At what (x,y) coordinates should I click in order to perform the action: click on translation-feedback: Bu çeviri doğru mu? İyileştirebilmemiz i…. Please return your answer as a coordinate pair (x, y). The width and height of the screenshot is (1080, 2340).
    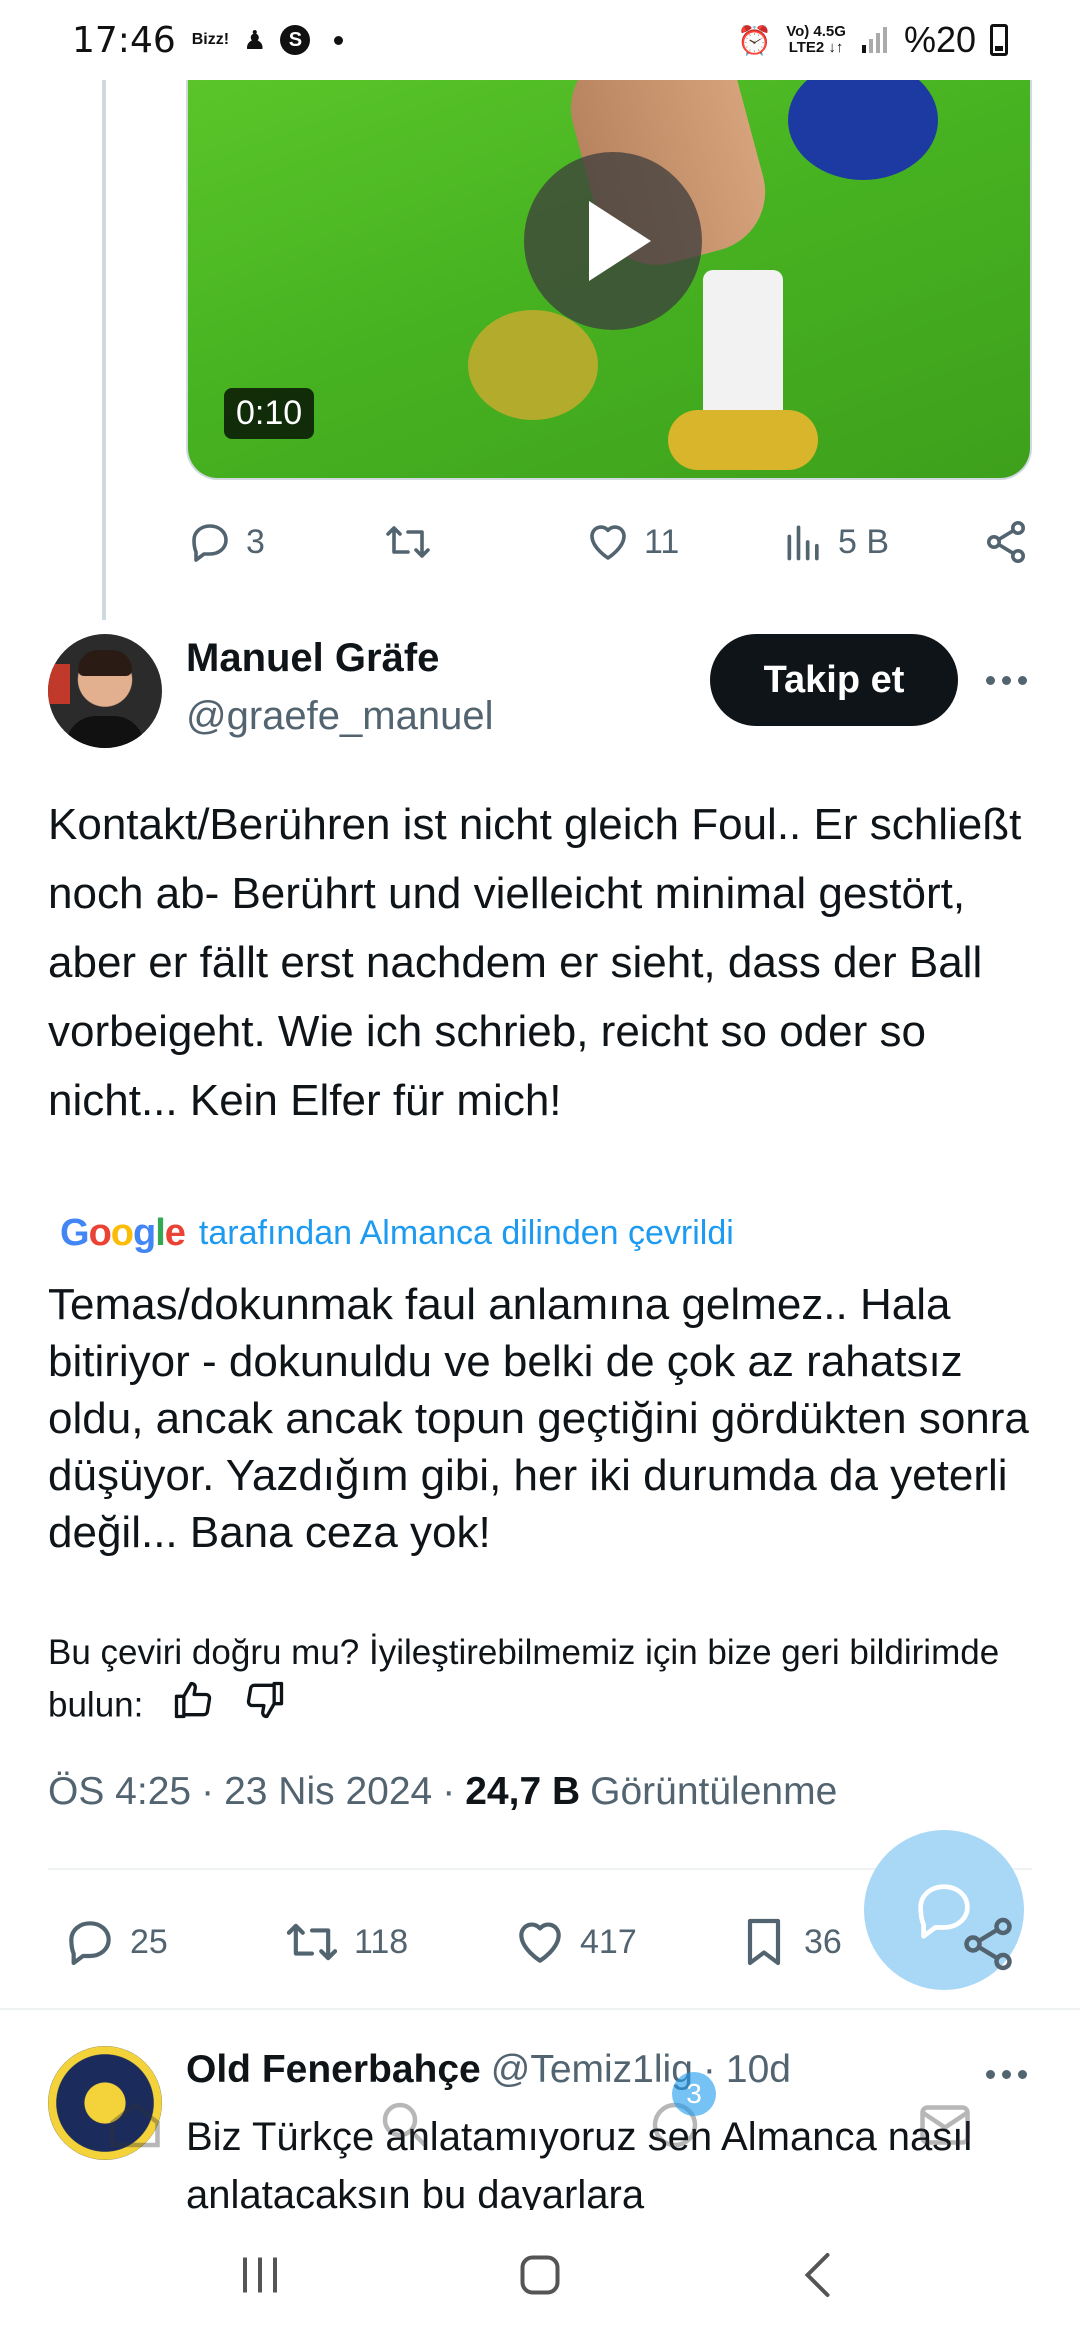
    Looking at the image, I should click on (528, 1682).